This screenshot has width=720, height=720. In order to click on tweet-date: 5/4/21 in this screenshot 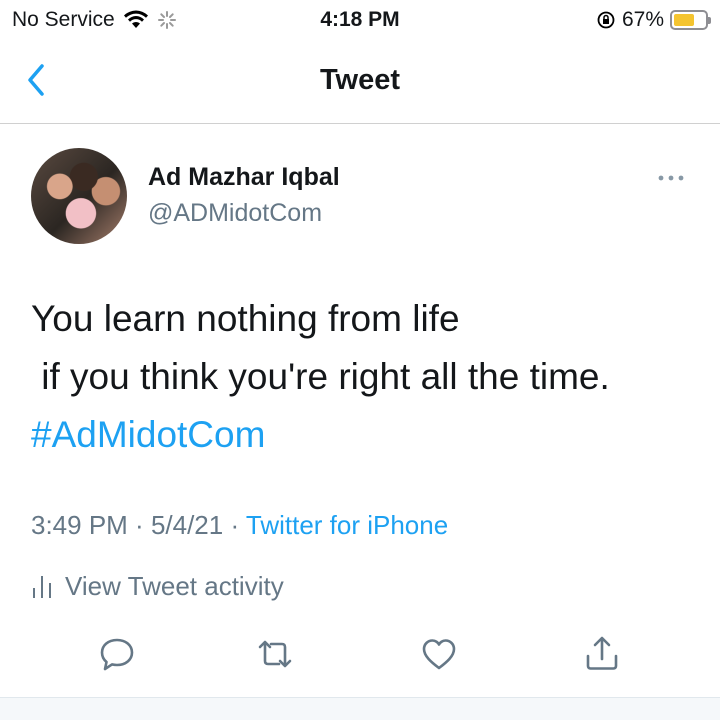, I will do `click(187, 525)`.